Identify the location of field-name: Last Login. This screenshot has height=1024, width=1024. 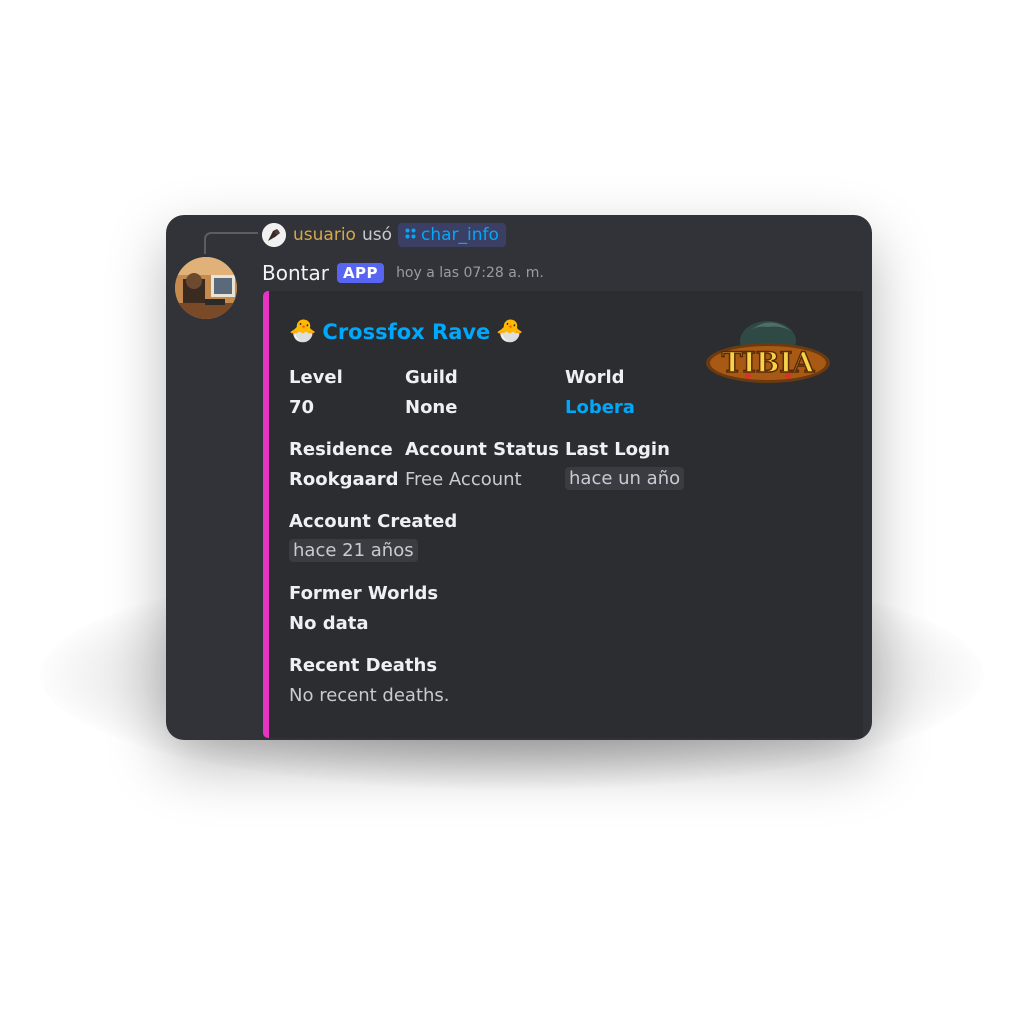
(617, 449).